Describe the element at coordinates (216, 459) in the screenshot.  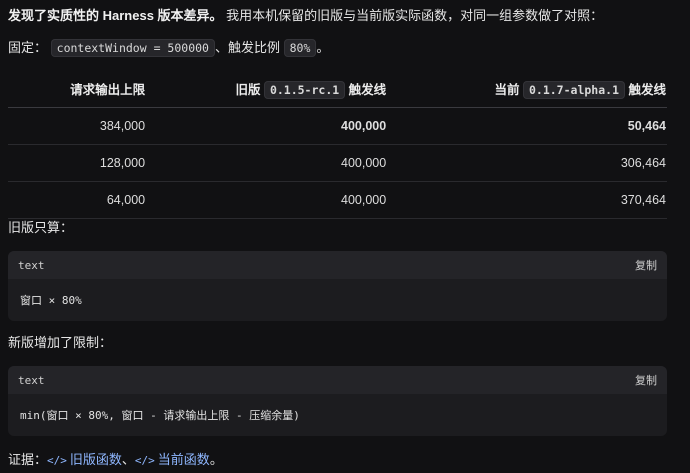
I see `evidence-suffix: 。` at that location.